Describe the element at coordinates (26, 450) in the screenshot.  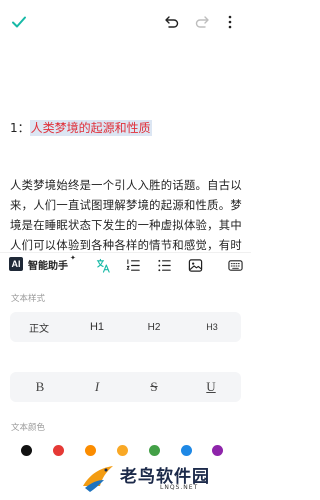
I see `color-swatch-black` at that location.